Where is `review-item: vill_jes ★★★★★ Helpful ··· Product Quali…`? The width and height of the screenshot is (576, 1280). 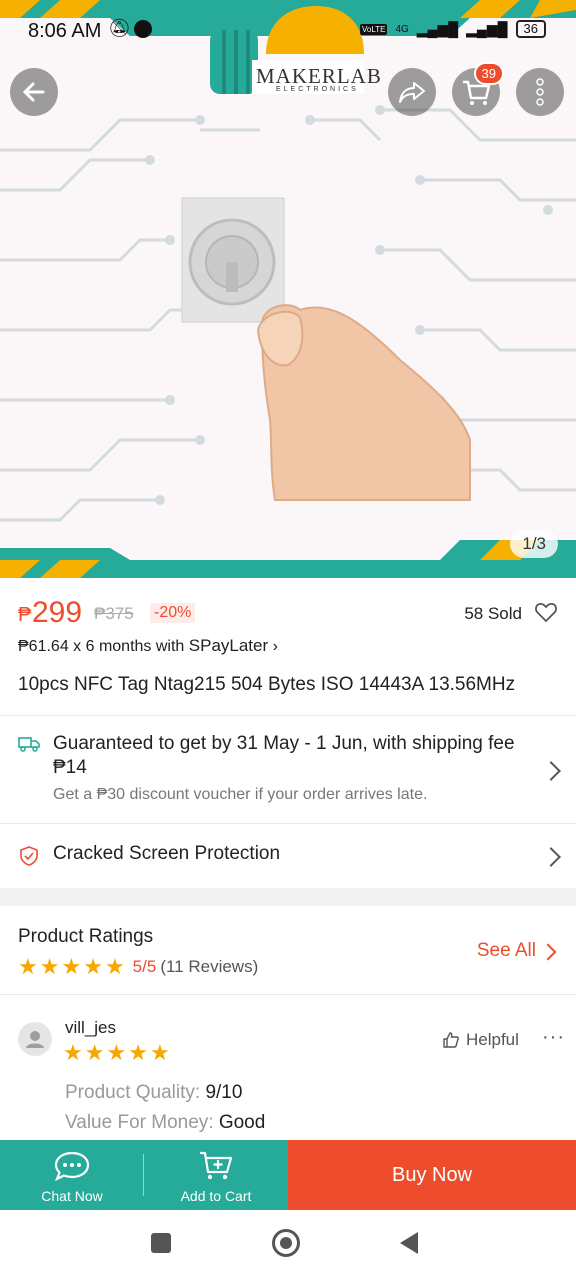
review-item: vill_jes ★★★★★ Helpful ··· Product Quali… is located at coordinates (288, 1072).